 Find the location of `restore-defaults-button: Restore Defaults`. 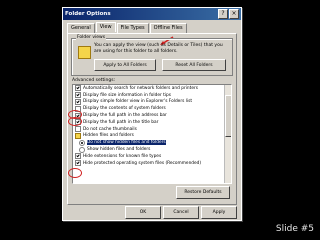

restore-defaults-button: Restore Defaults is located at coordinates (203, 192).